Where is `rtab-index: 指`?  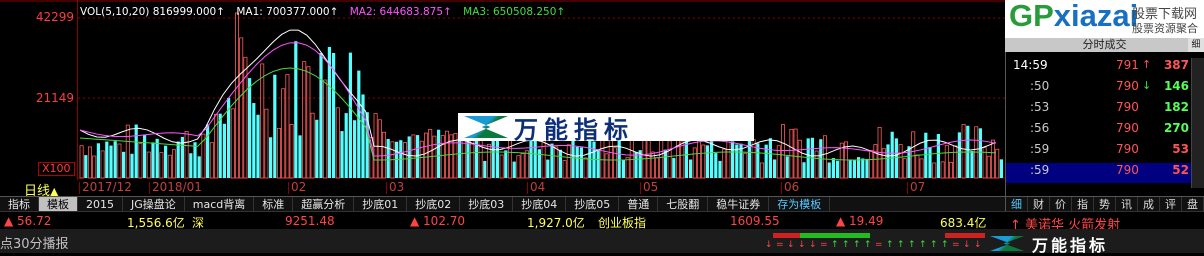 rtab-index: 指 is located at coordinates (1083, 204).